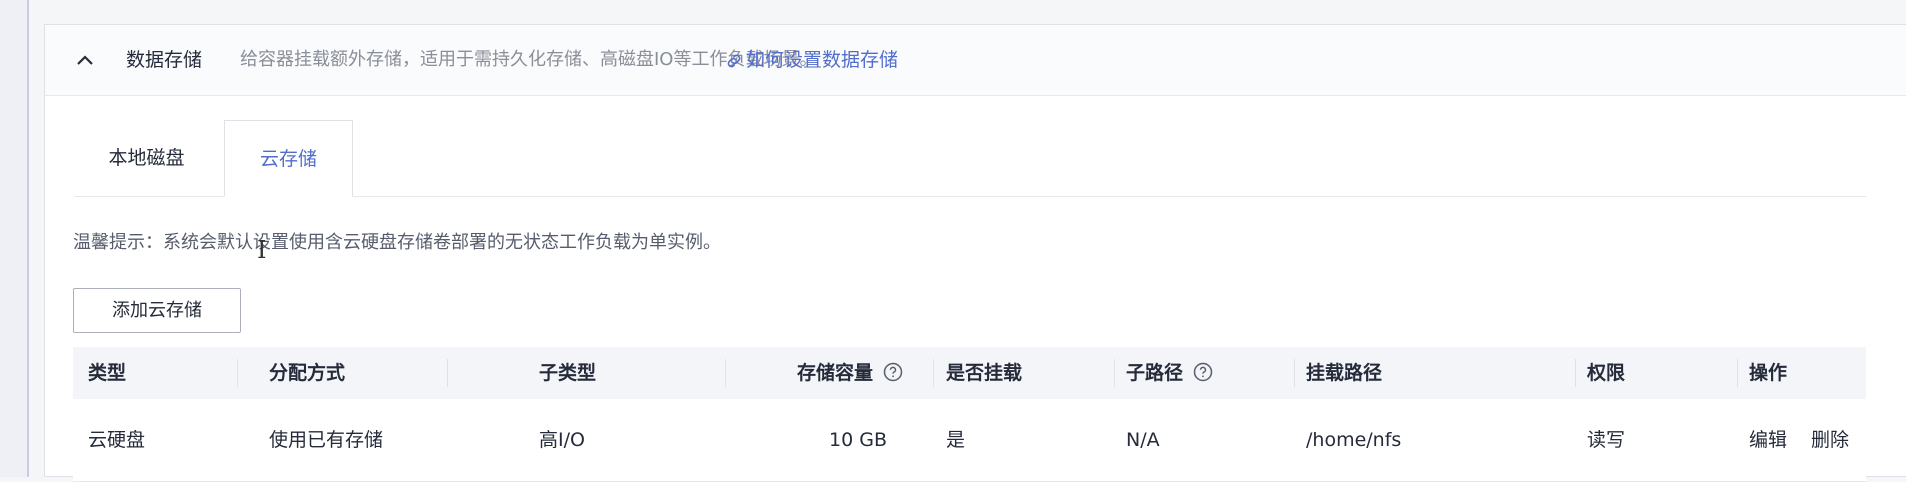 This screenshot has width=1906, height=482. I want to click on header-alloc: 分配方式, so click(307, 373).